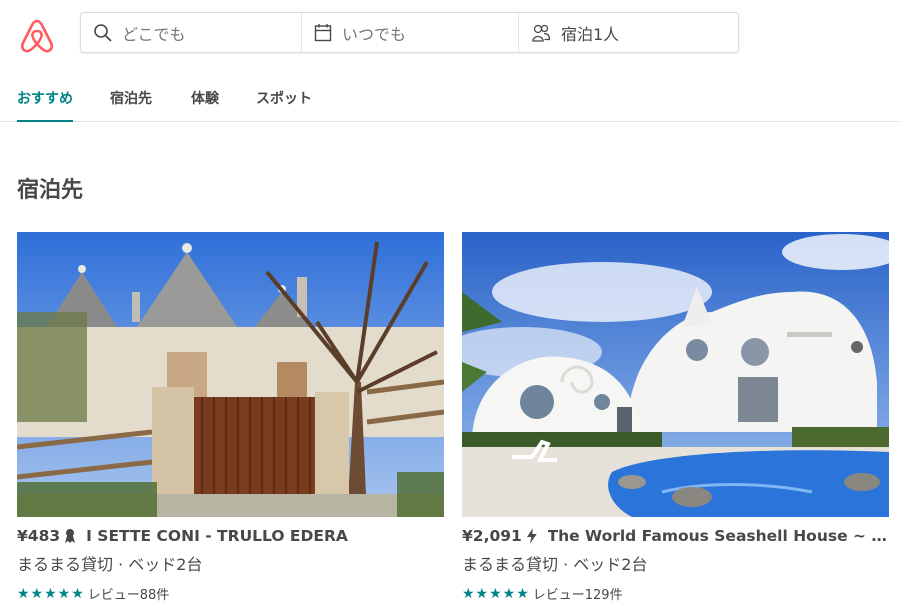 This screenshot has width=900, height=604. I want to click on guests-icon, so click(541, 33).